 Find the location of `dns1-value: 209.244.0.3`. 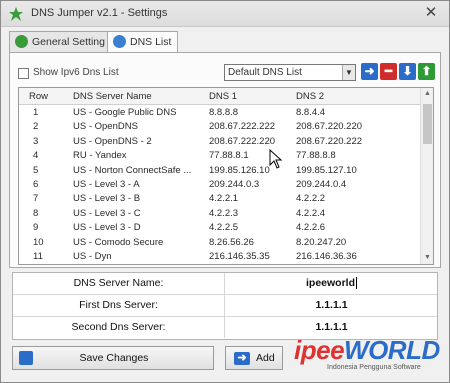

dns1-value: 209.244.0.3 is located at coordinates (234, 184).